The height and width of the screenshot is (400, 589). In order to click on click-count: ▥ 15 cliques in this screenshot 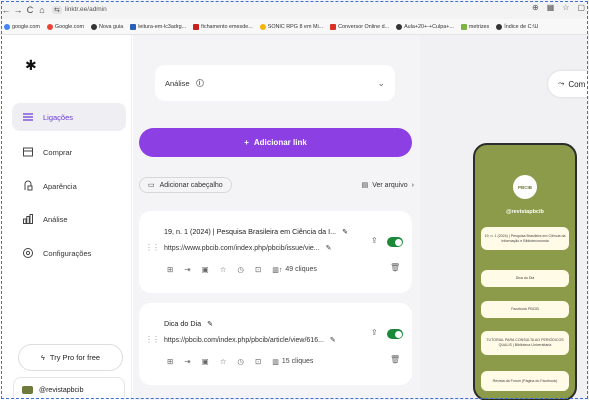, I will do `click(292, 362)`.